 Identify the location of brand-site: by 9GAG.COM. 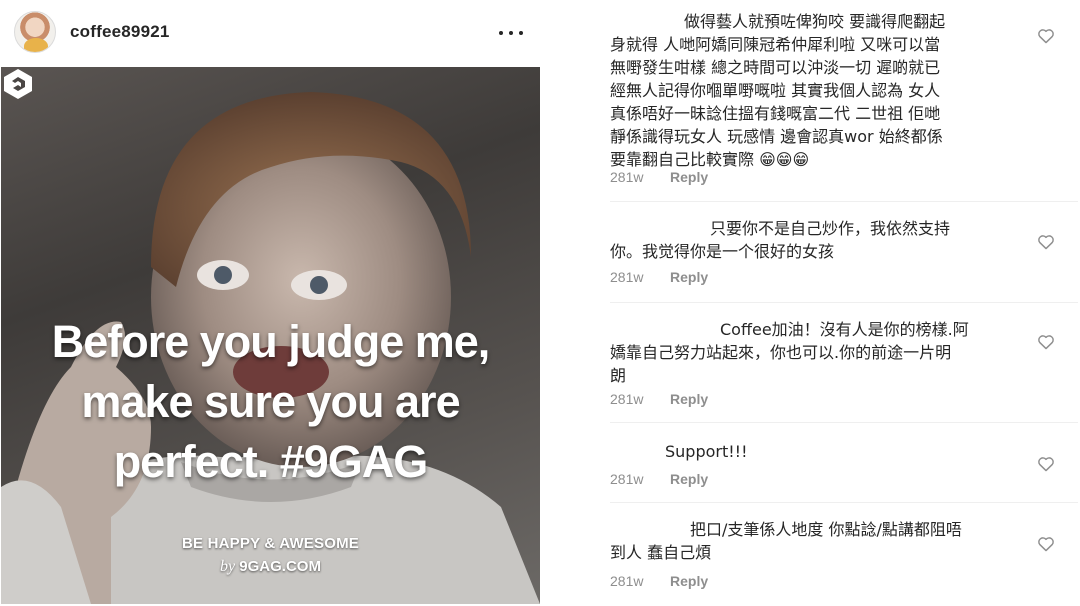
(270, 567).